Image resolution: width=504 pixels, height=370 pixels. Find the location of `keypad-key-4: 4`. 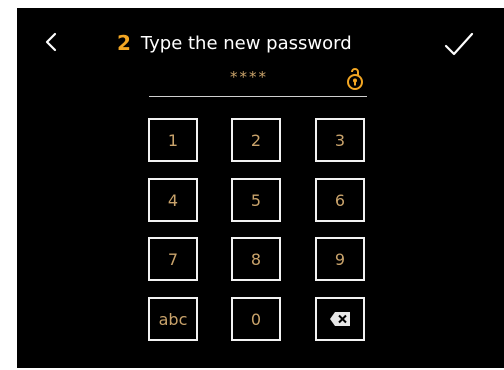

keypad-key-4: 4 is located at coordinates (173, 200).